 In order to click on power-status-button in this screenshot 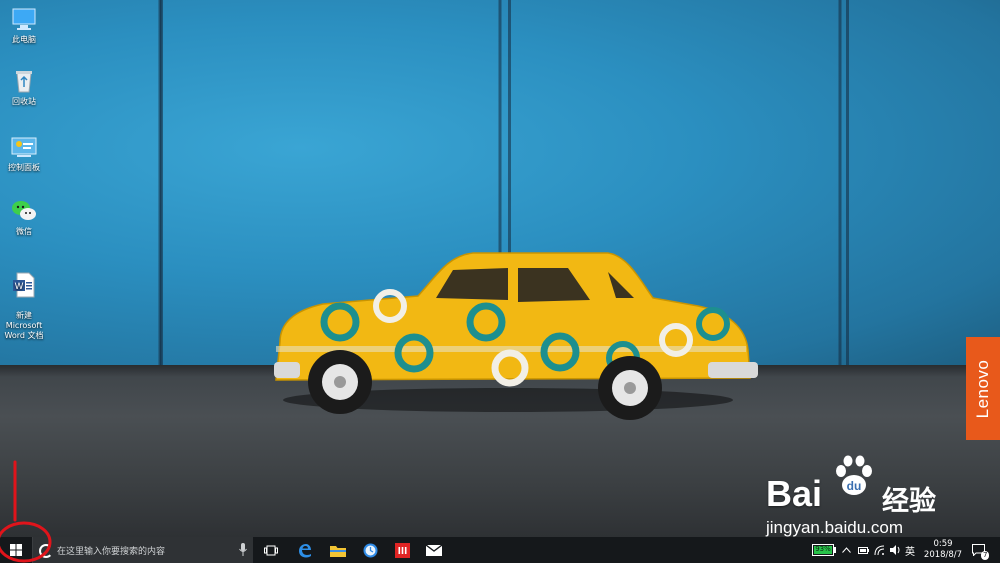, I will do `click(863, 550)`.